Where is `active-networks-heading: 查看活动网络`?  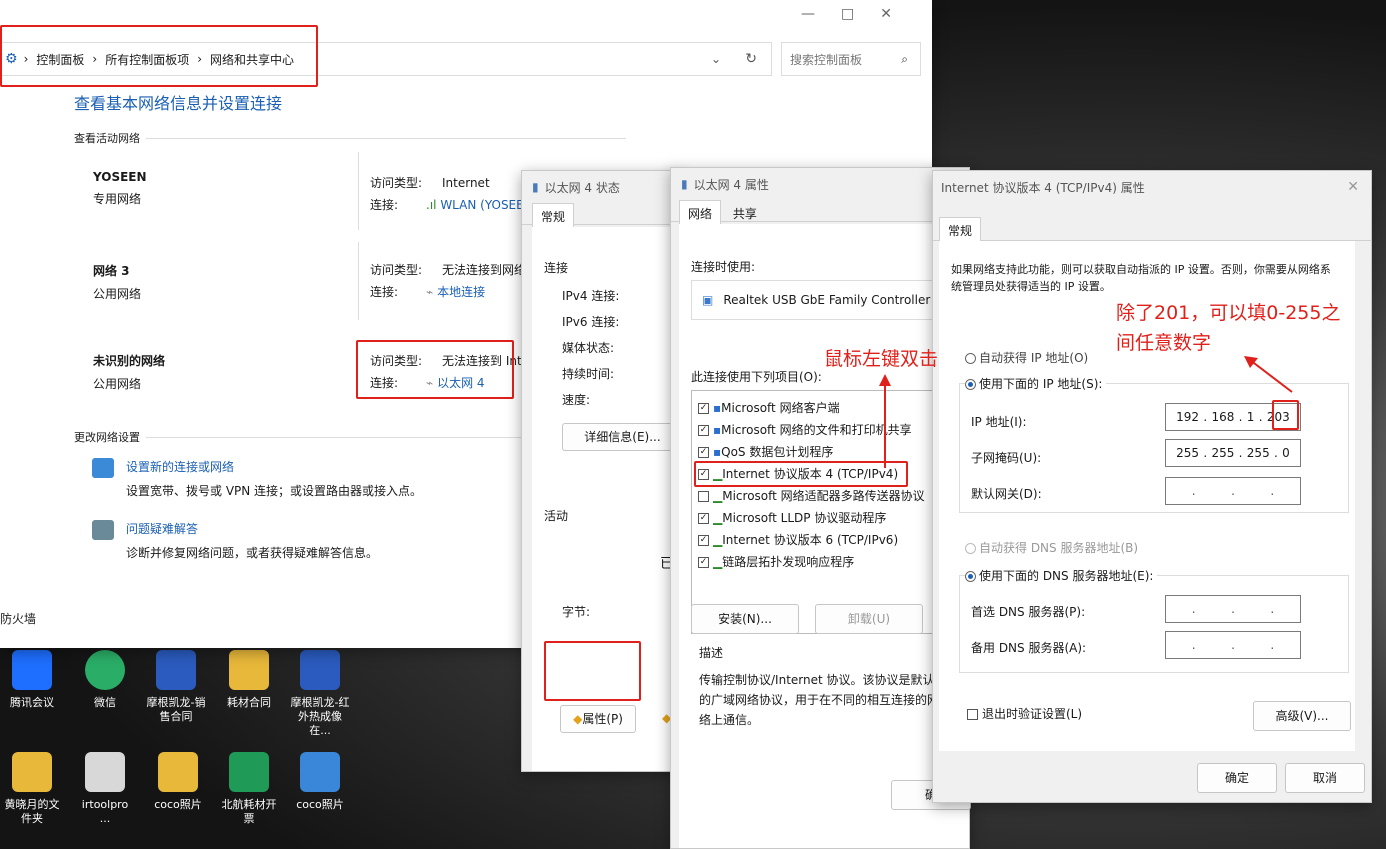
active-networks-heading: 查看活动网络 is located at coordinates (350, 138).